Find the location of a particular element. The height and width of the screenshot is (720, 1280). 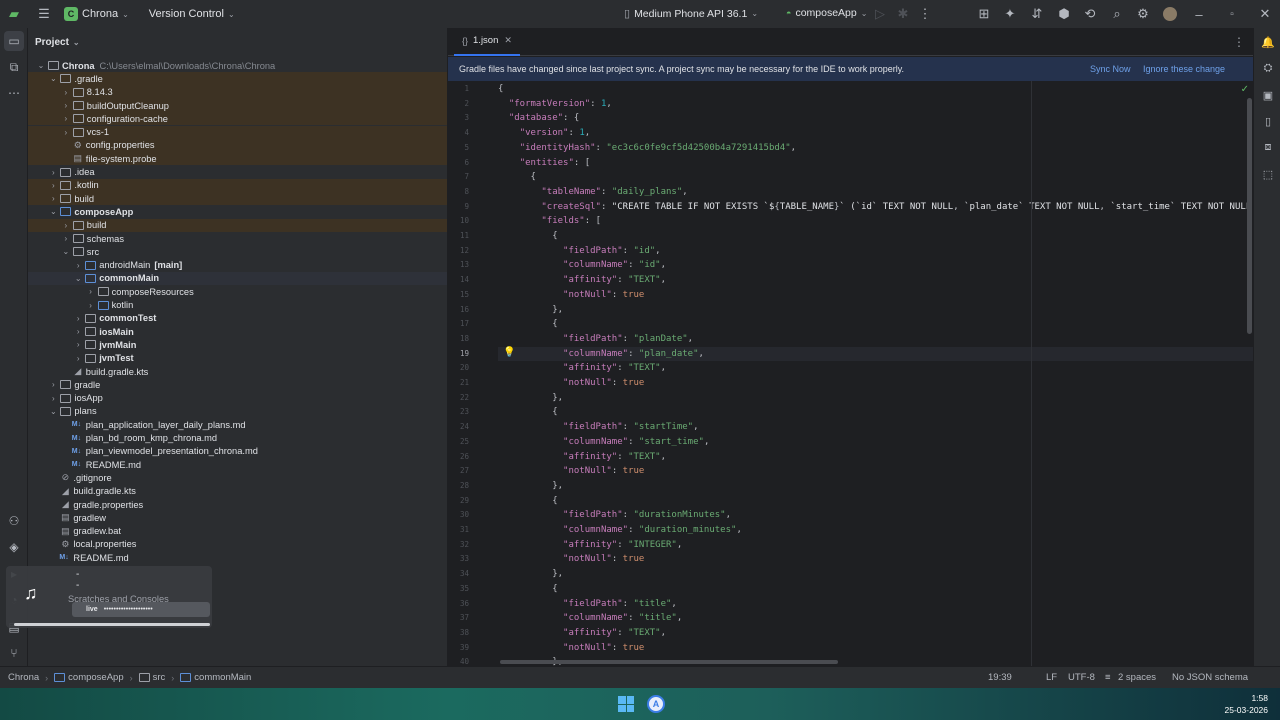

tree-item: M↓ plan_application_layer_daily_plans.md is located at coordinates (237, 424).